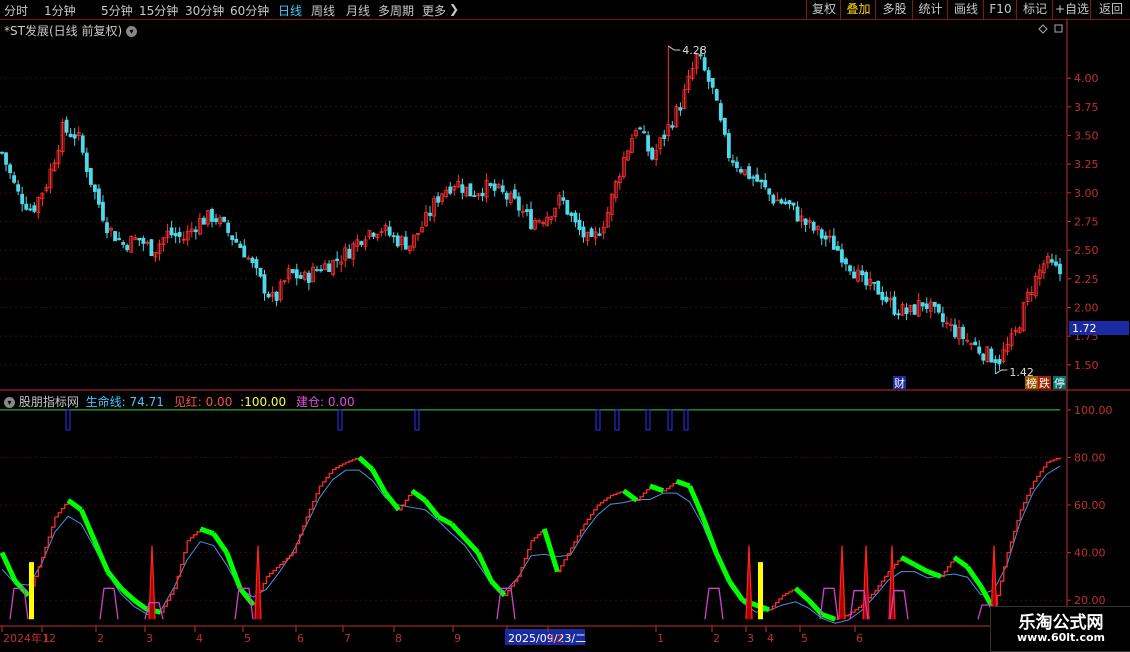  Describe the element at coordinates (146, 402) in the screenshot. I see `life-value: 74.71` at that location.